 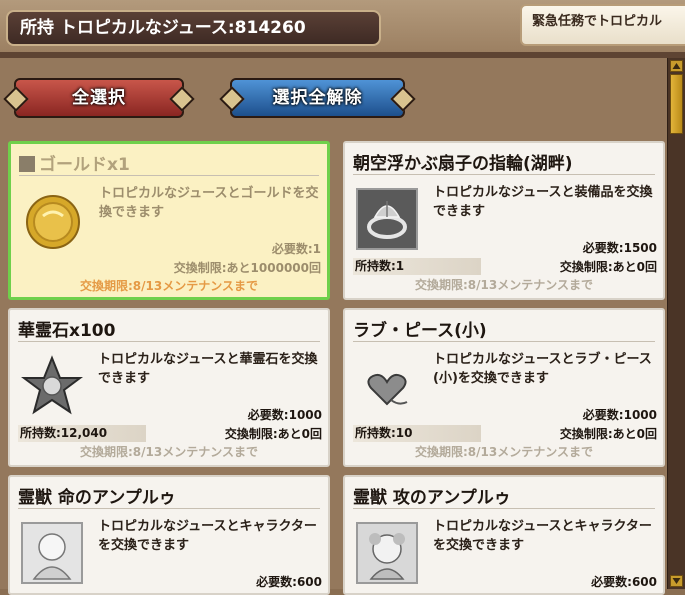 What do you see at coordinates (317, 98) in the screenshot?
I see `deselect-all-button: 選択全解除` at bounding box center [317, 98].